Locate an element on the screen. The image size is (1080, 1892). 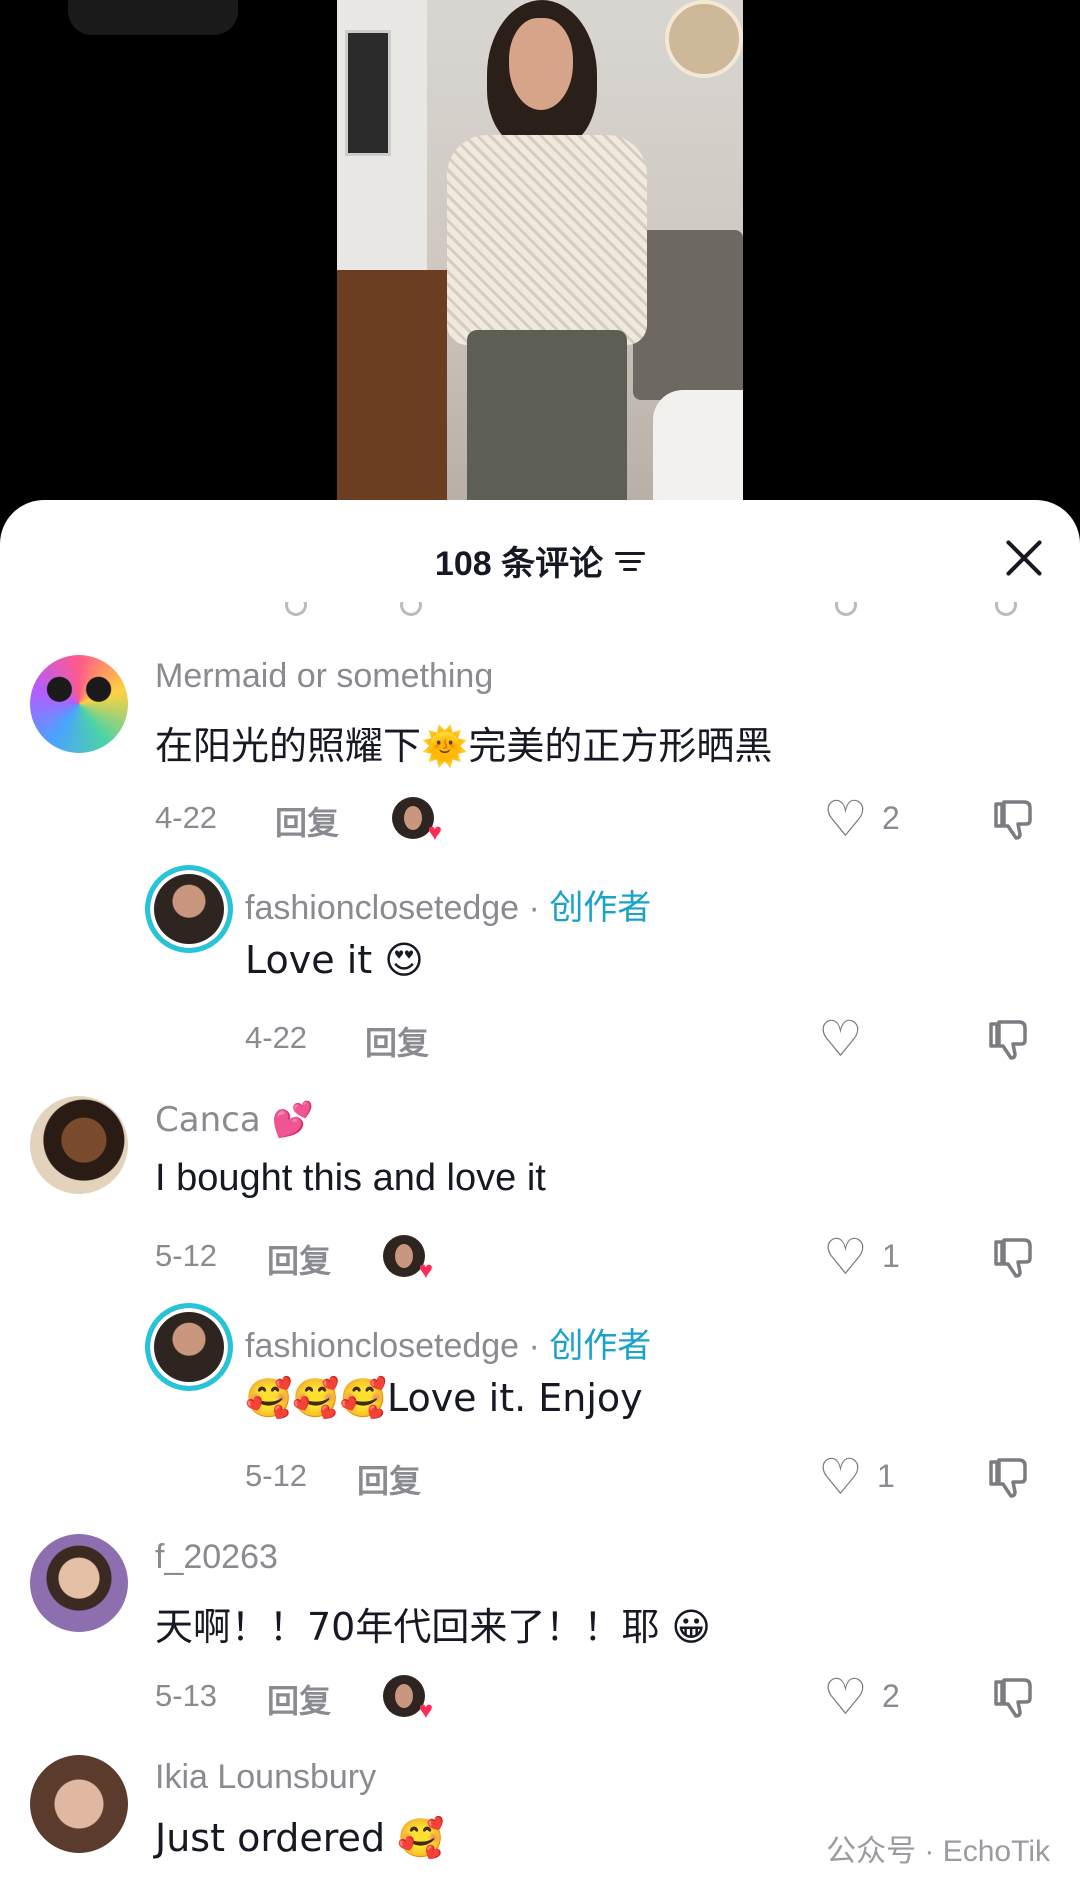
comments-count-title: 108 条评论 is located at coordinates (519, 564).